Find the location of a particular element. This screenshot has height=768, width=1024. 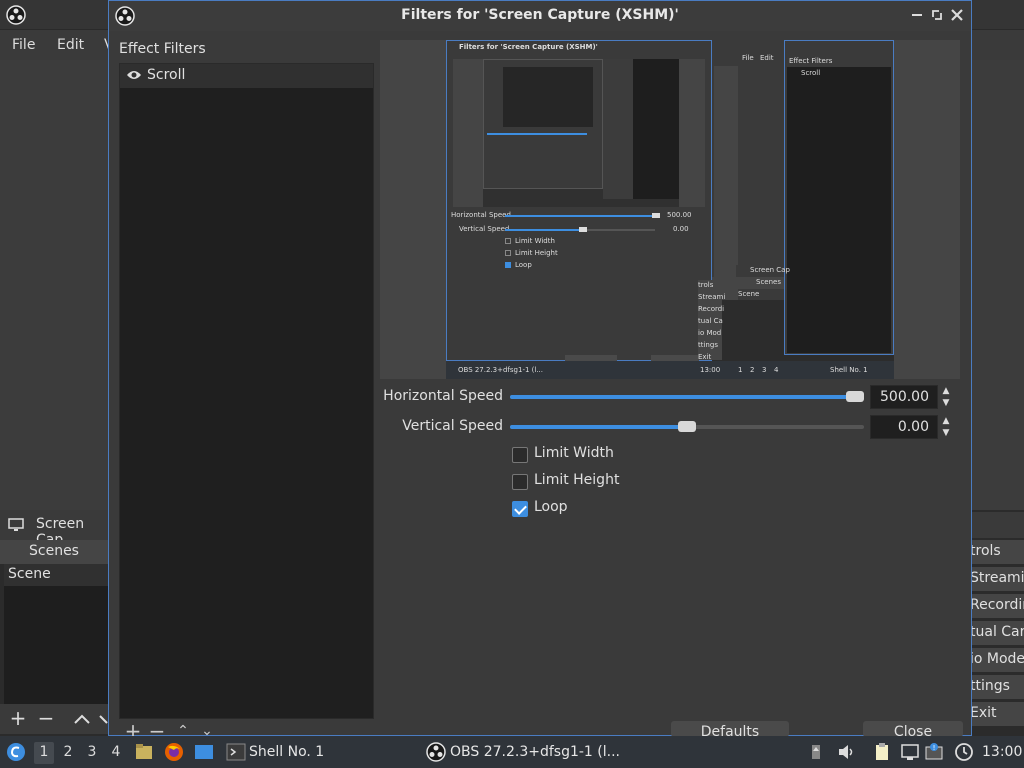

controls-dock-header: trols is located at coordinates (995, 552).